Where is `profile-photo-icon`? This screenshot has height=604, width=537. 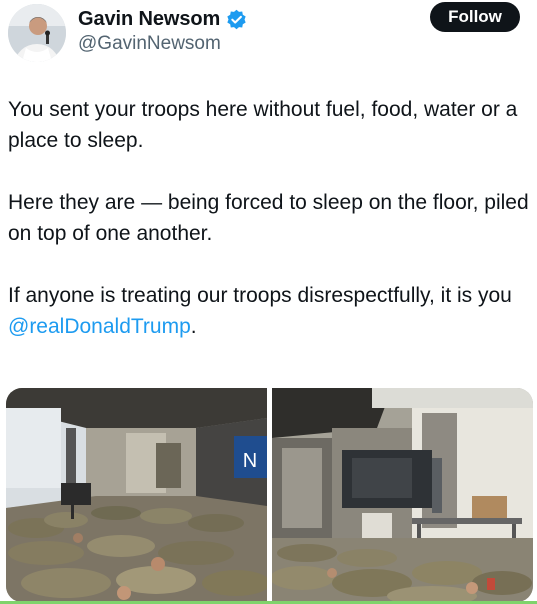
profile-photo-icon is located at coordinates (37, 33).